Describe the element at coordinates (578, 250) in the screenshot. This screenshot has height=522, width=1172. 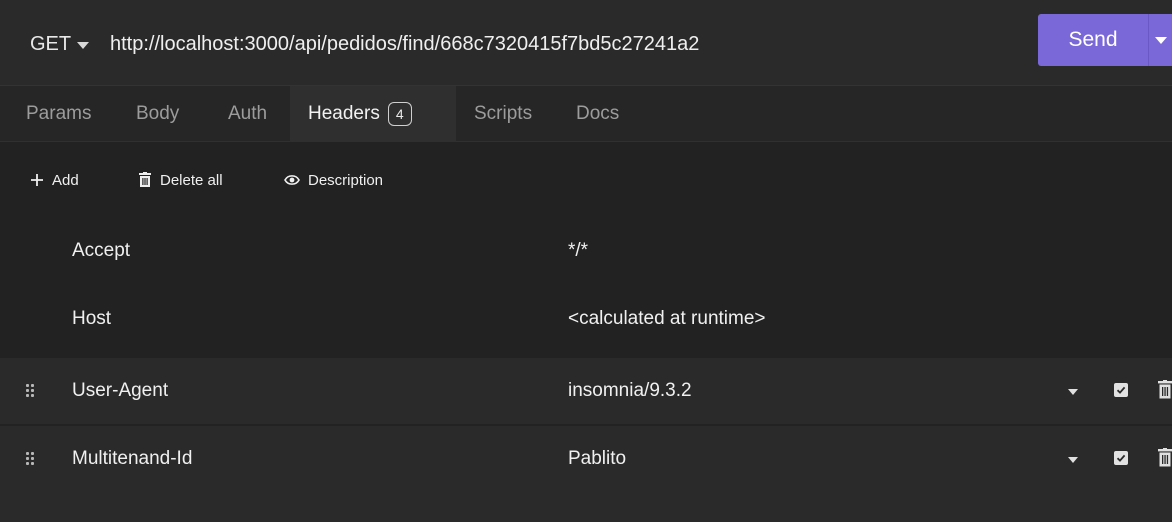
I see `header-value: */*` at that location.